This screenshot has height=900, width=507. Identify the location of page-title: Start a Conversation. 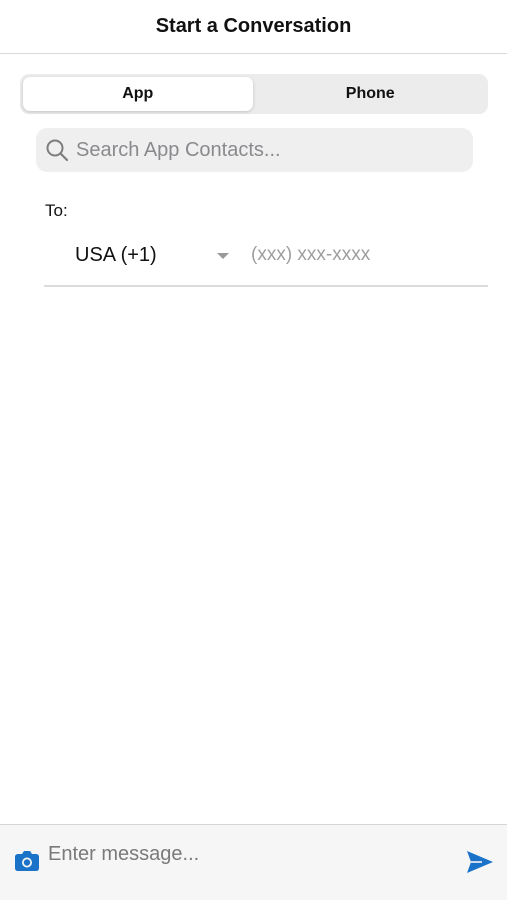
(253, 26).